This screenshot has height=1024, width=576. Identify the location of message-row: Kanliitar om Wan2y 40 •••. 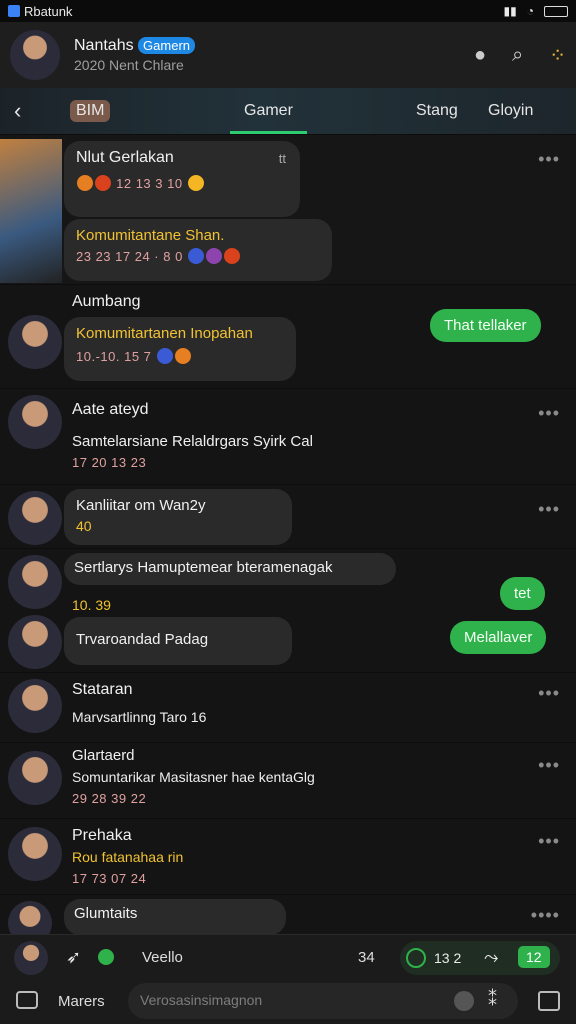
(288, 516).